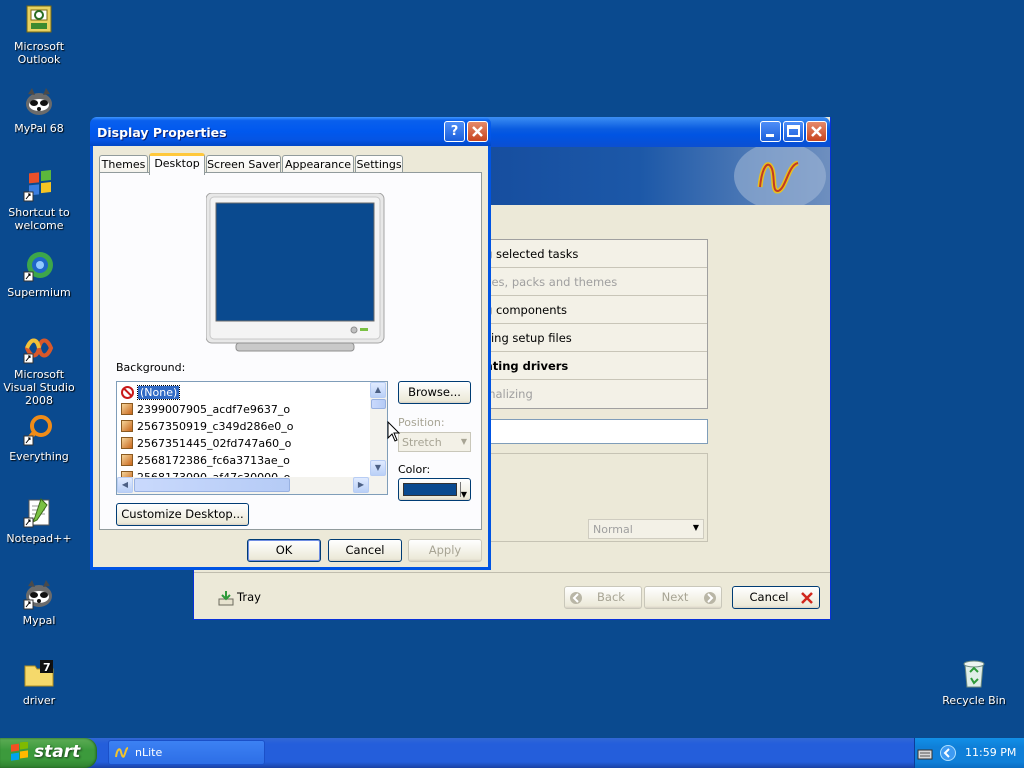 This screenshot has height=768, width=1024. I want to click on desktop-icon-notepad-plus: Notepad++, so click(39, 520).